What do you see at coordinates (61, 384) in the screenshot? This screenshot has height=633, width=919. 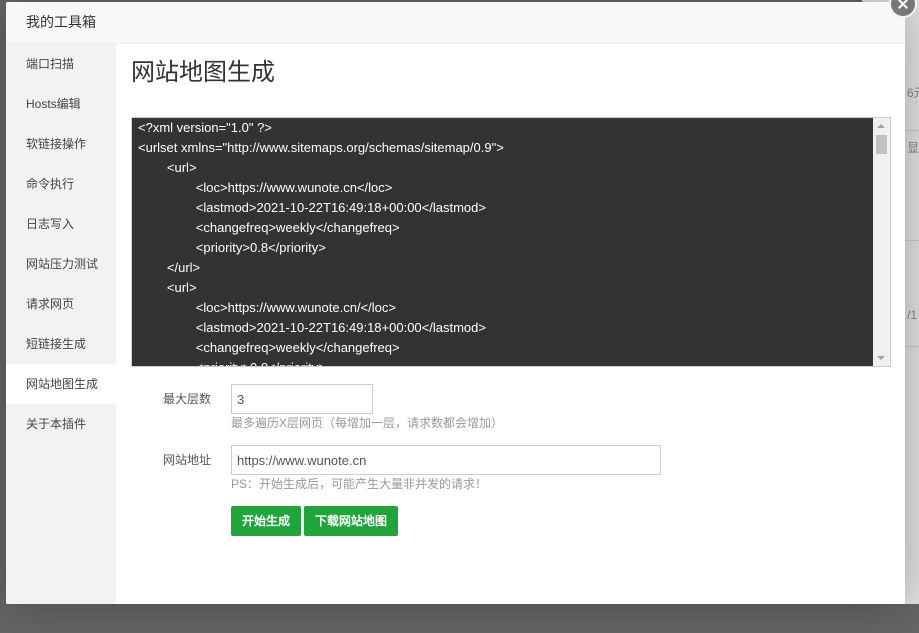 I see `sidebar-item-sitemap: 网站地图生成` at bounding box center [61, 384].